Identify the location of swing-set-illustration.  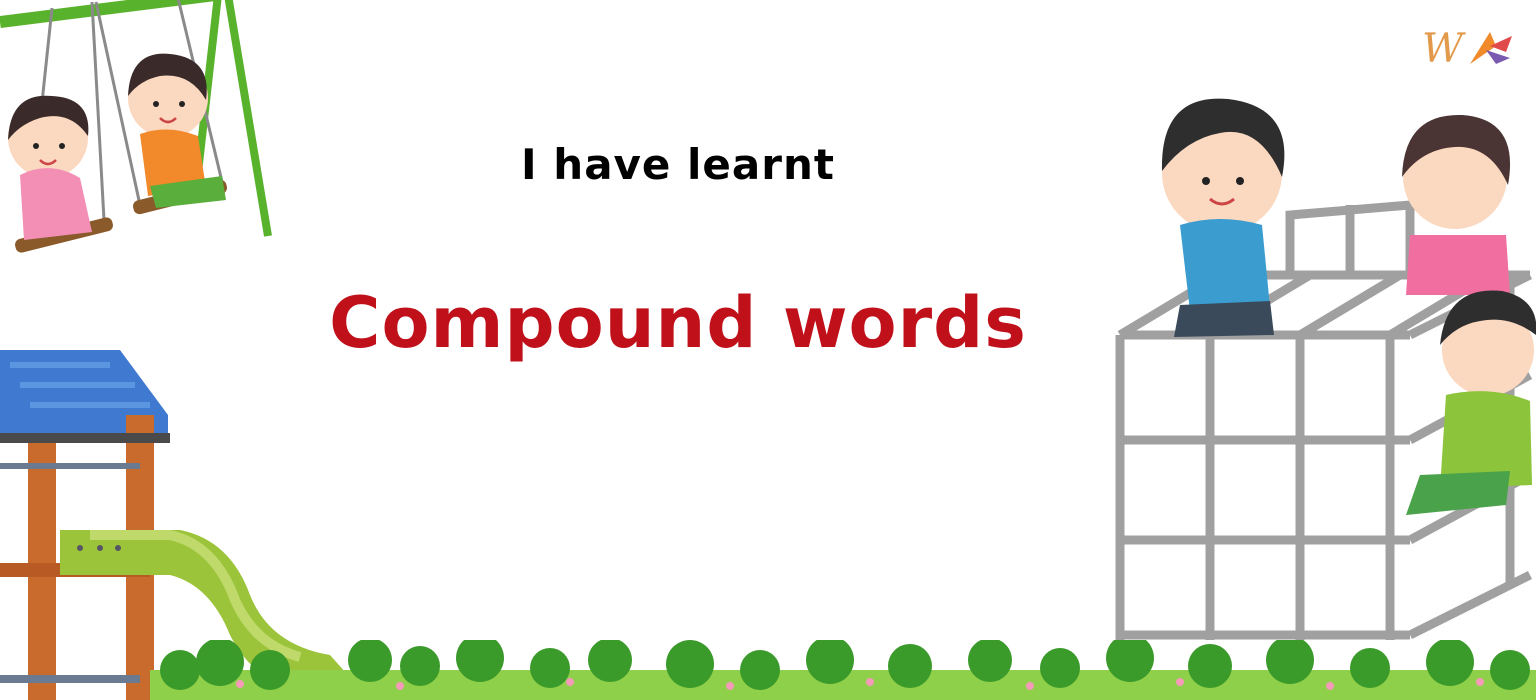
(136, 126).